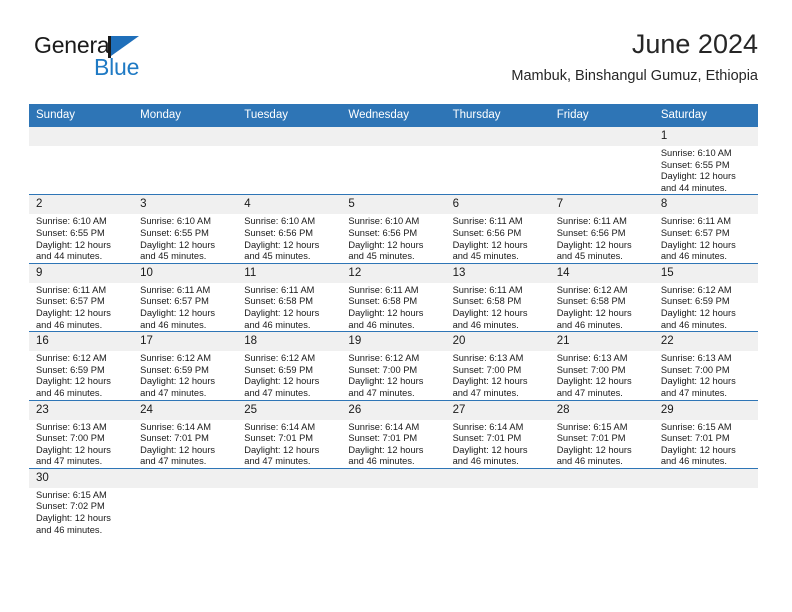 The height and width of the screenshot is (612, 792). I want to click on day-detail-line: and 45 minutes., so click(485, 256).